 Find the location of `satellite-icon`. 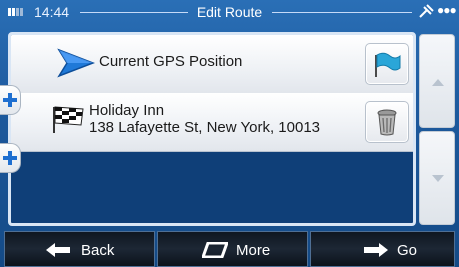

satellite-icon is located at coordinates (426, 11).